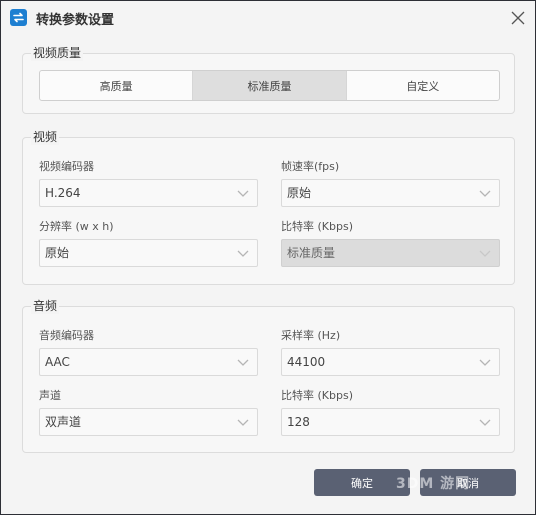 The height and width of the screenshot is (515, 536). I want to click on quality-option-standard: 标准质量, so click(270, 85).